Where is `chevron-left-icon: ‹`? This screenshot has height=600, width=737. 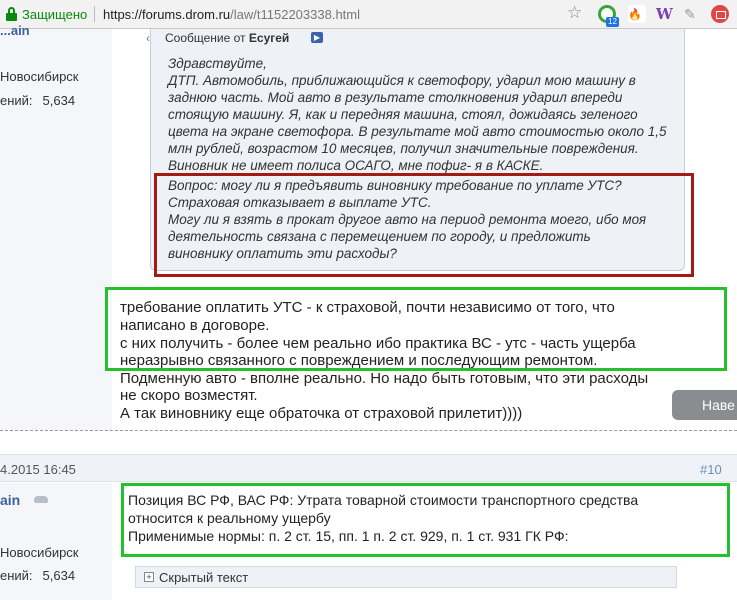
chevron-left-icon: ‹ is located at coordinates (148, 38).